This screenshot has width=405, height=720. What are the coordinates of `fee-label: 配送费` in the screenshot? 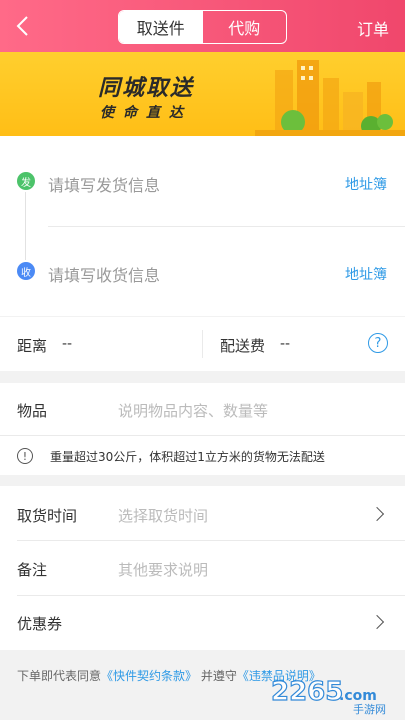 It's located at (243, 346).